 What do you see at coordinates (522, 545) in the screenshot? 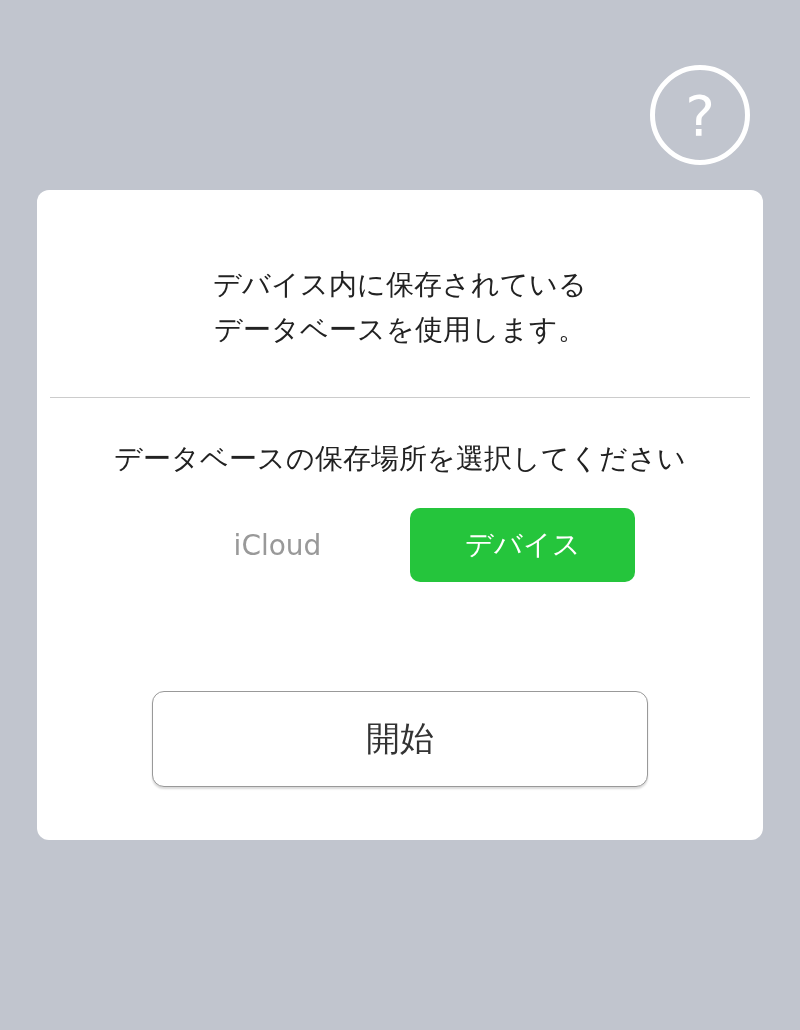
I see `storage-option: デバイス` at bounding box center [522, 545].